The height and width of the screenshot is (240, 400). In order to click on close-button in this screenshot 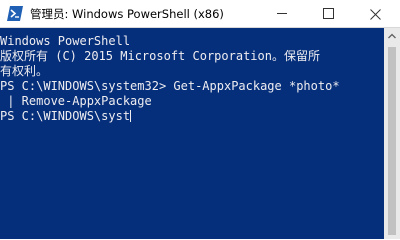, I will do `click(375, 13)`.